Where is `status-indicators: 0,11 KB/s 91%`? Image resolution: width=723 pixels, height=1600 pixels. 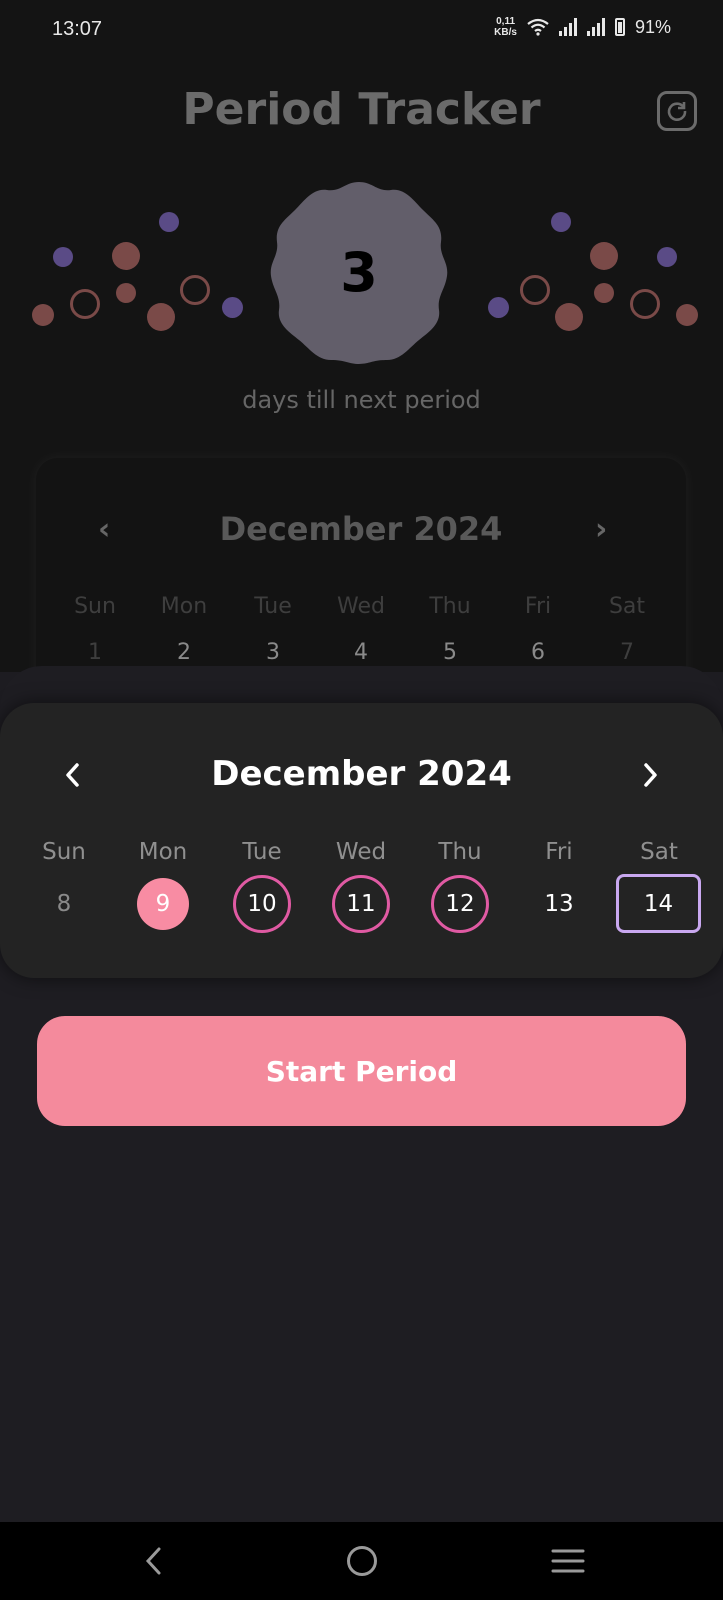 status-indicators: 0,11 KB/s 91% is located at coordinates (582, 27).